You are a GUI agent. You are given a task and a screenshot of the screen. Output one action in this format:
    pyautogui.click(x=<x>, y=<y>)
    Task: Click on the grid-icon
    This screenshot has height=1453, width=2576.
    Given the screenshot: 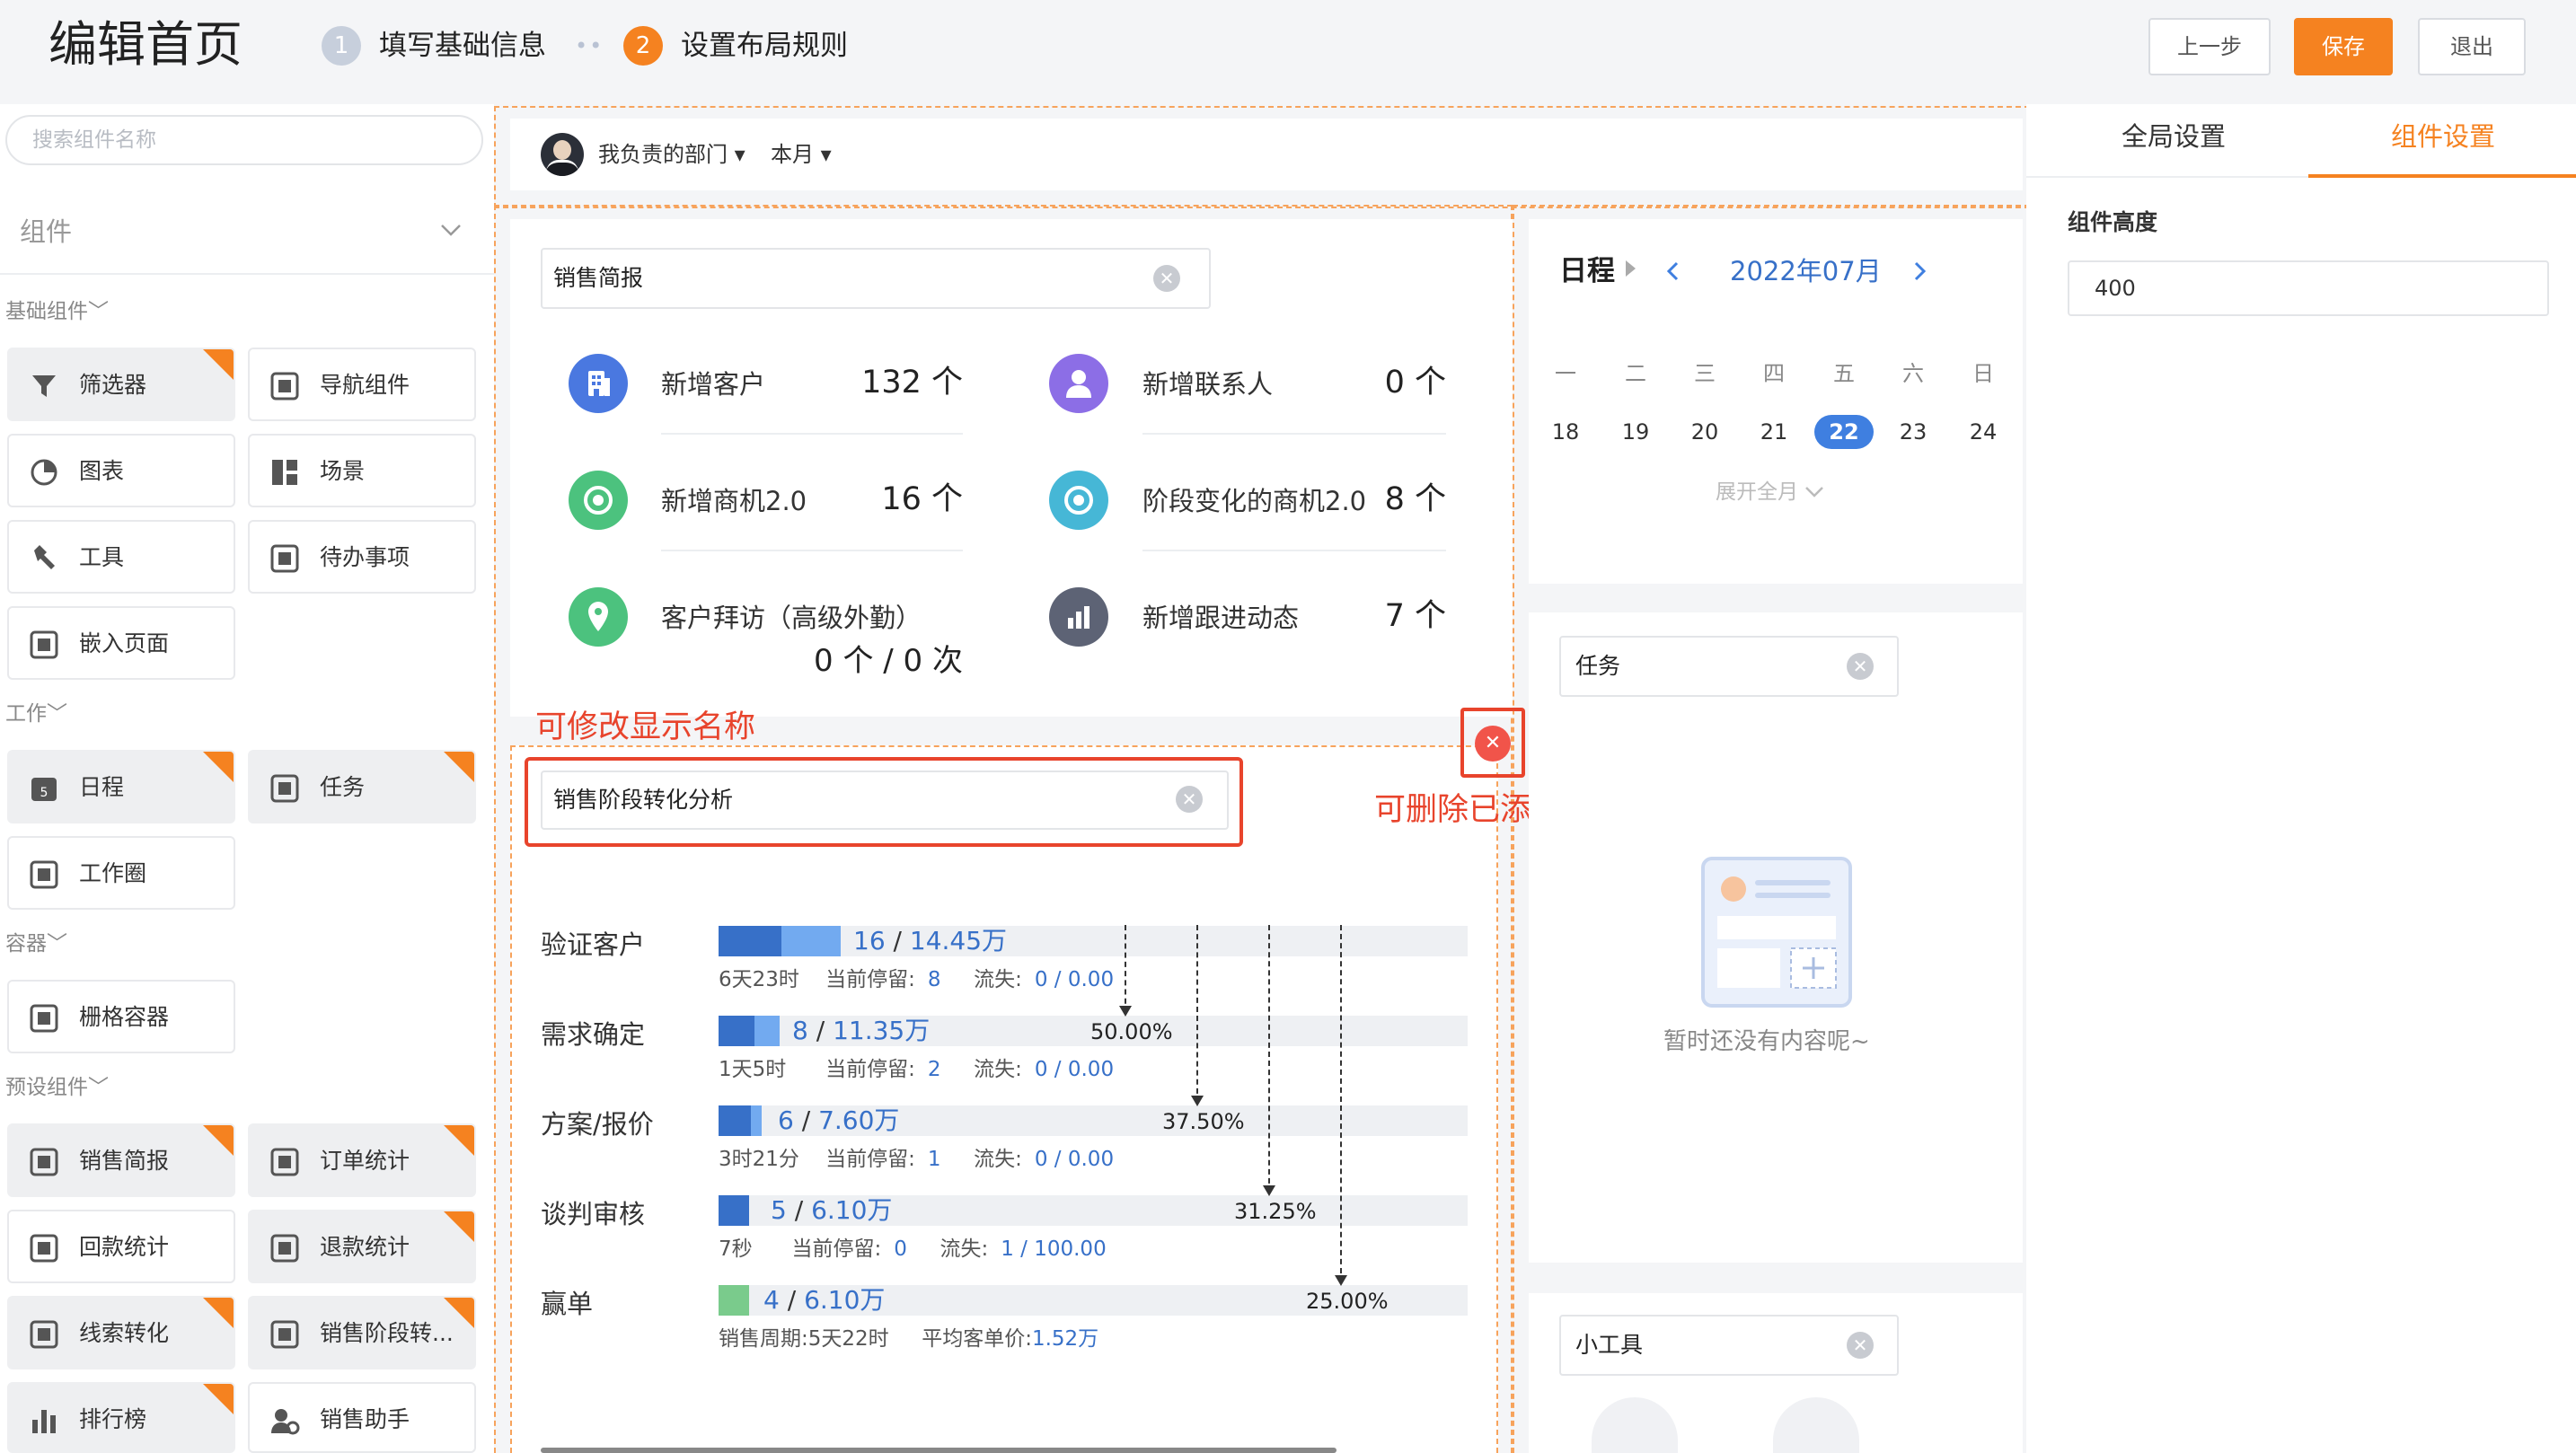 What is the action you would take?
    pyautogui.click(x=284, y=473)
    